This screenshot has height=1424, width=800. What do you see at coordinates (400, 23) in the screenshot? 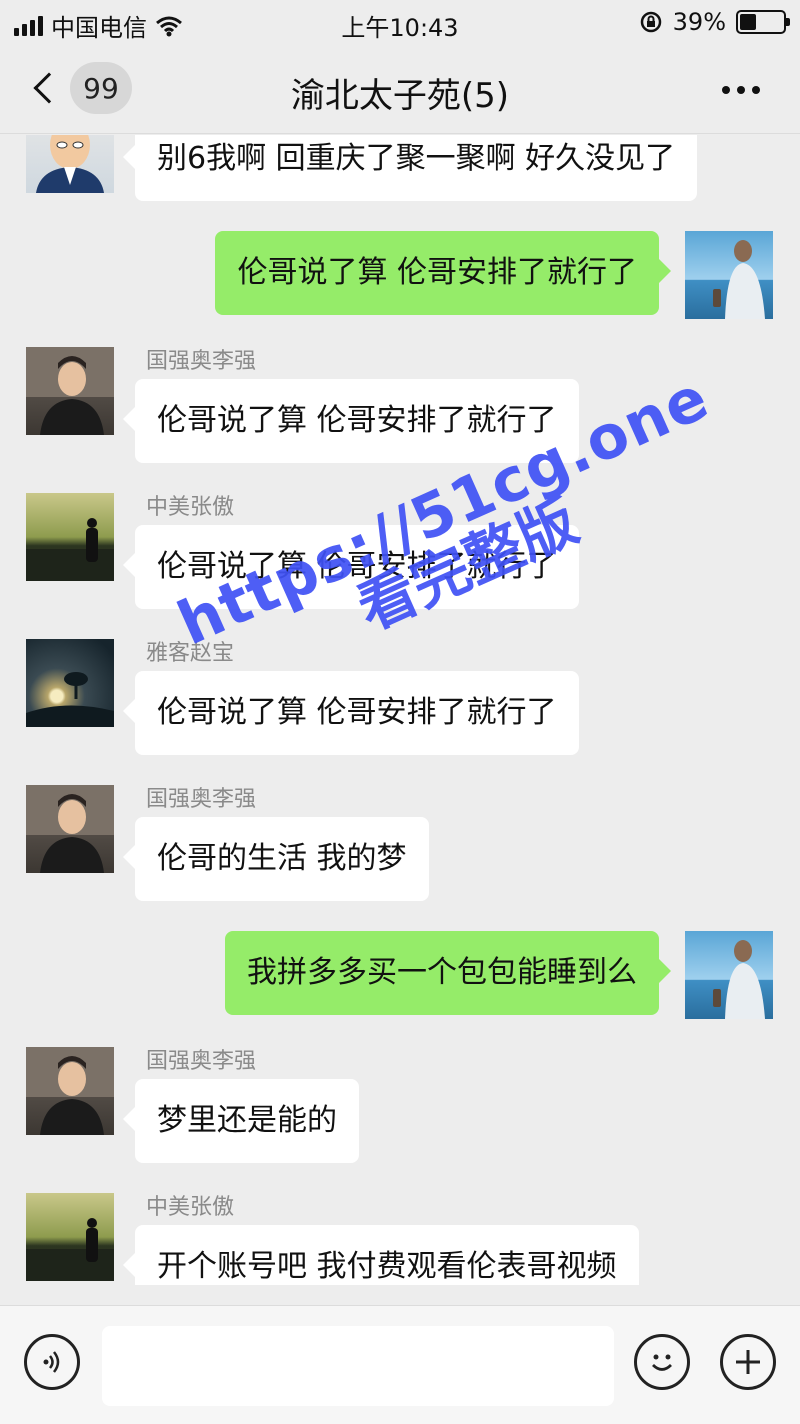
I see `status-bar: 中国电信 上午10:43 39%` at bounding box center [400, 23].